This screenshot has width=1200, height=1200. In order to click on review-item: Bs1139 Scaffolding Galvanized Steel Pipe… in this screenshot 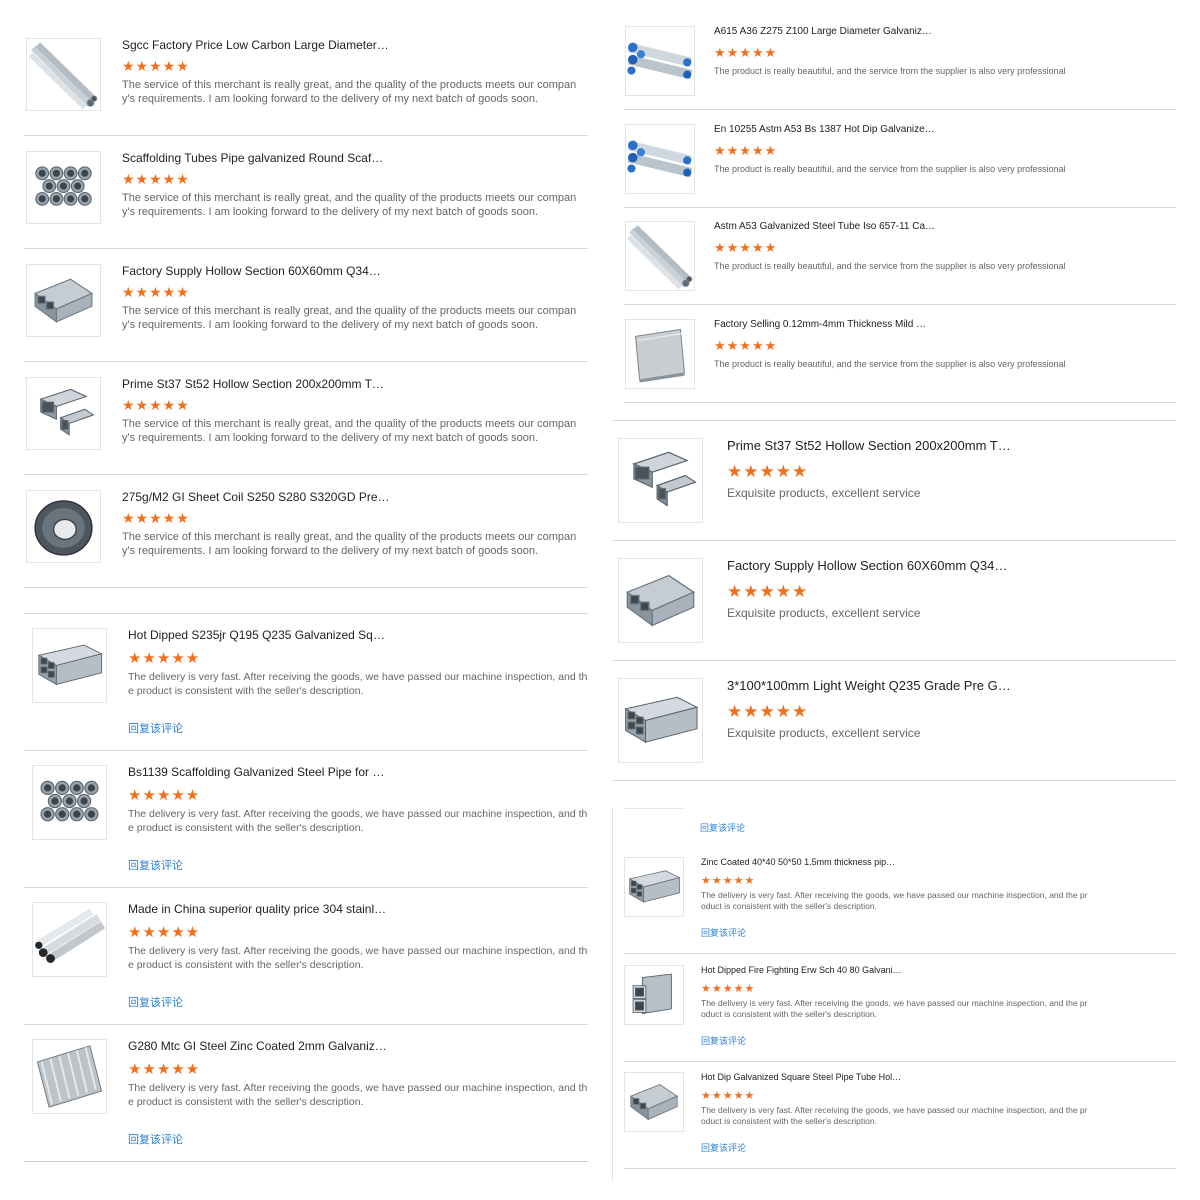, I will do `click(306, 805)`.